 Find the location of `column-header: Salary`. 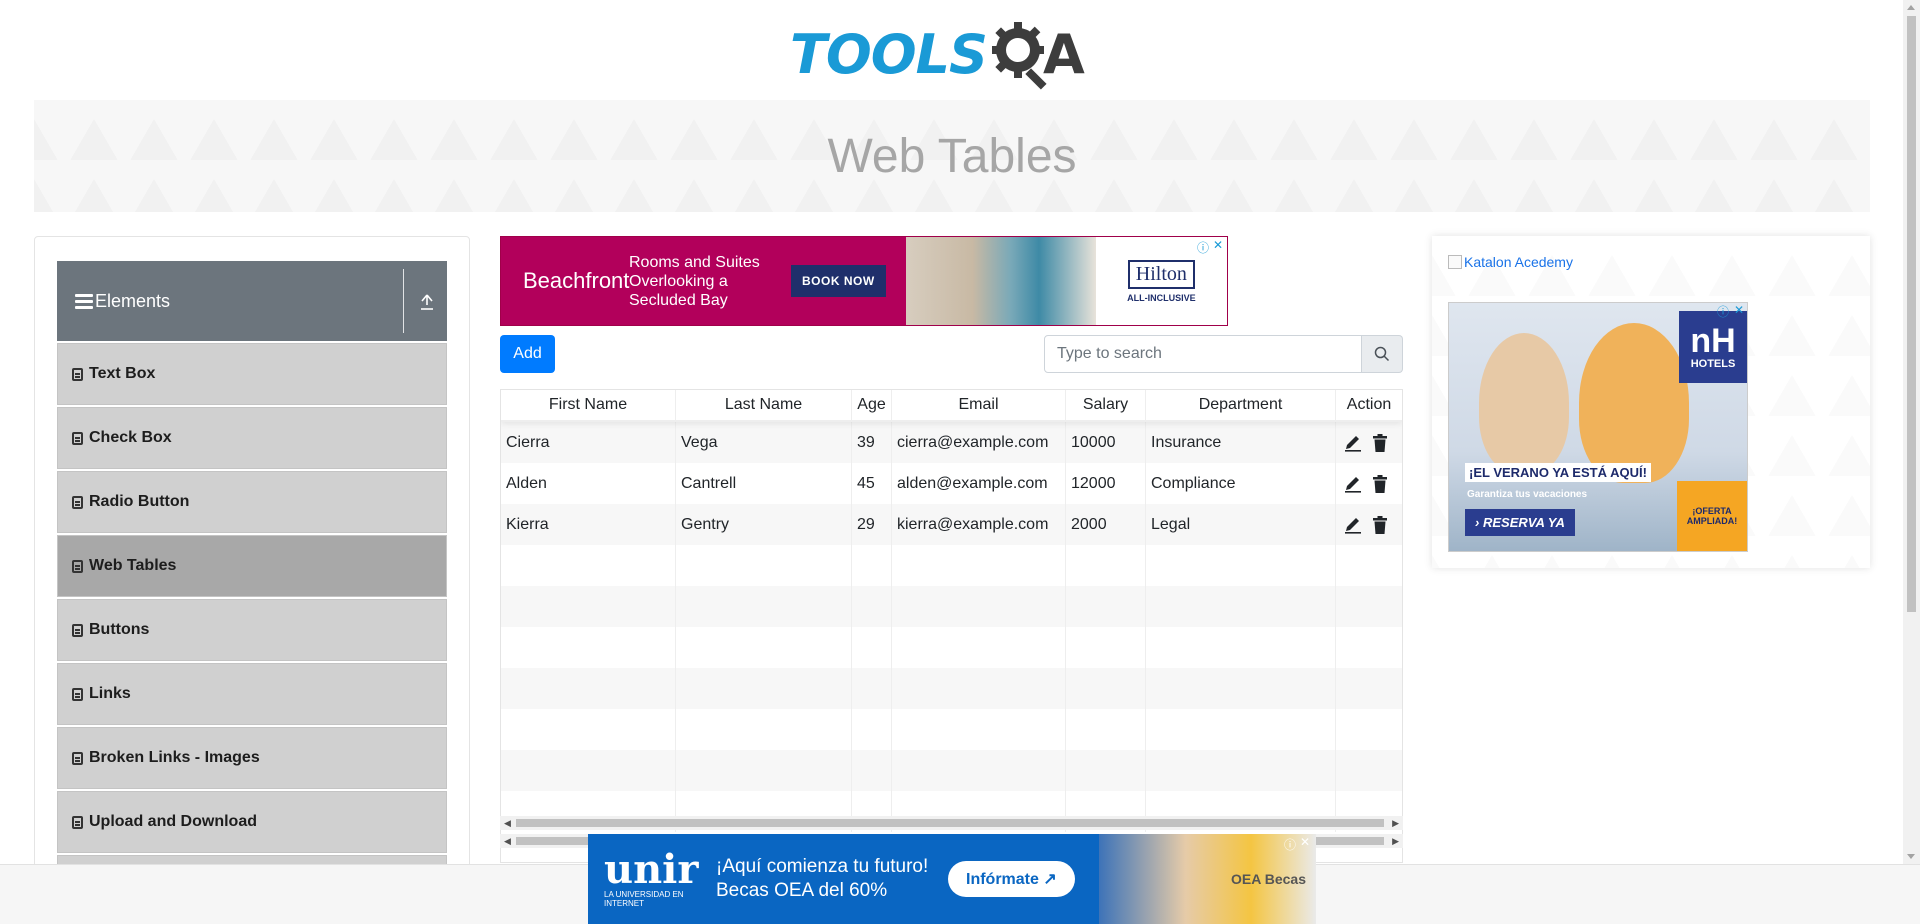

column-header: Salary is located at coordinates (1106, 405).